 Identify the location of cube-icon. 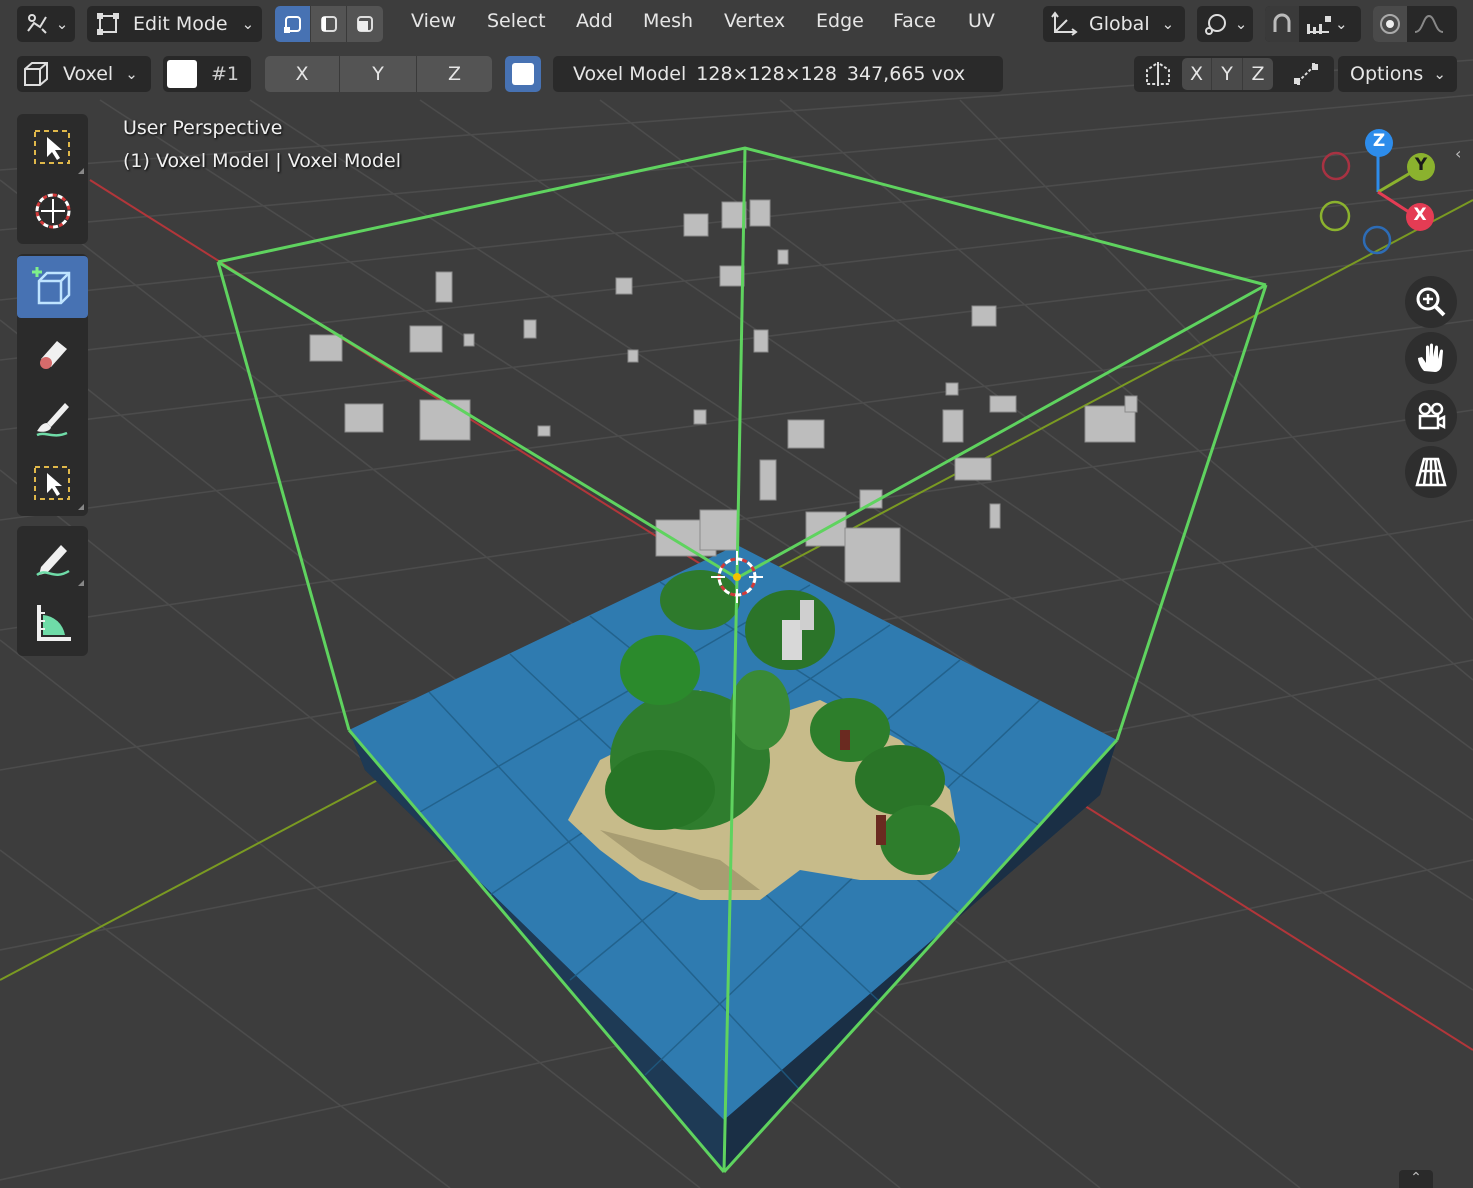
(36, 74).